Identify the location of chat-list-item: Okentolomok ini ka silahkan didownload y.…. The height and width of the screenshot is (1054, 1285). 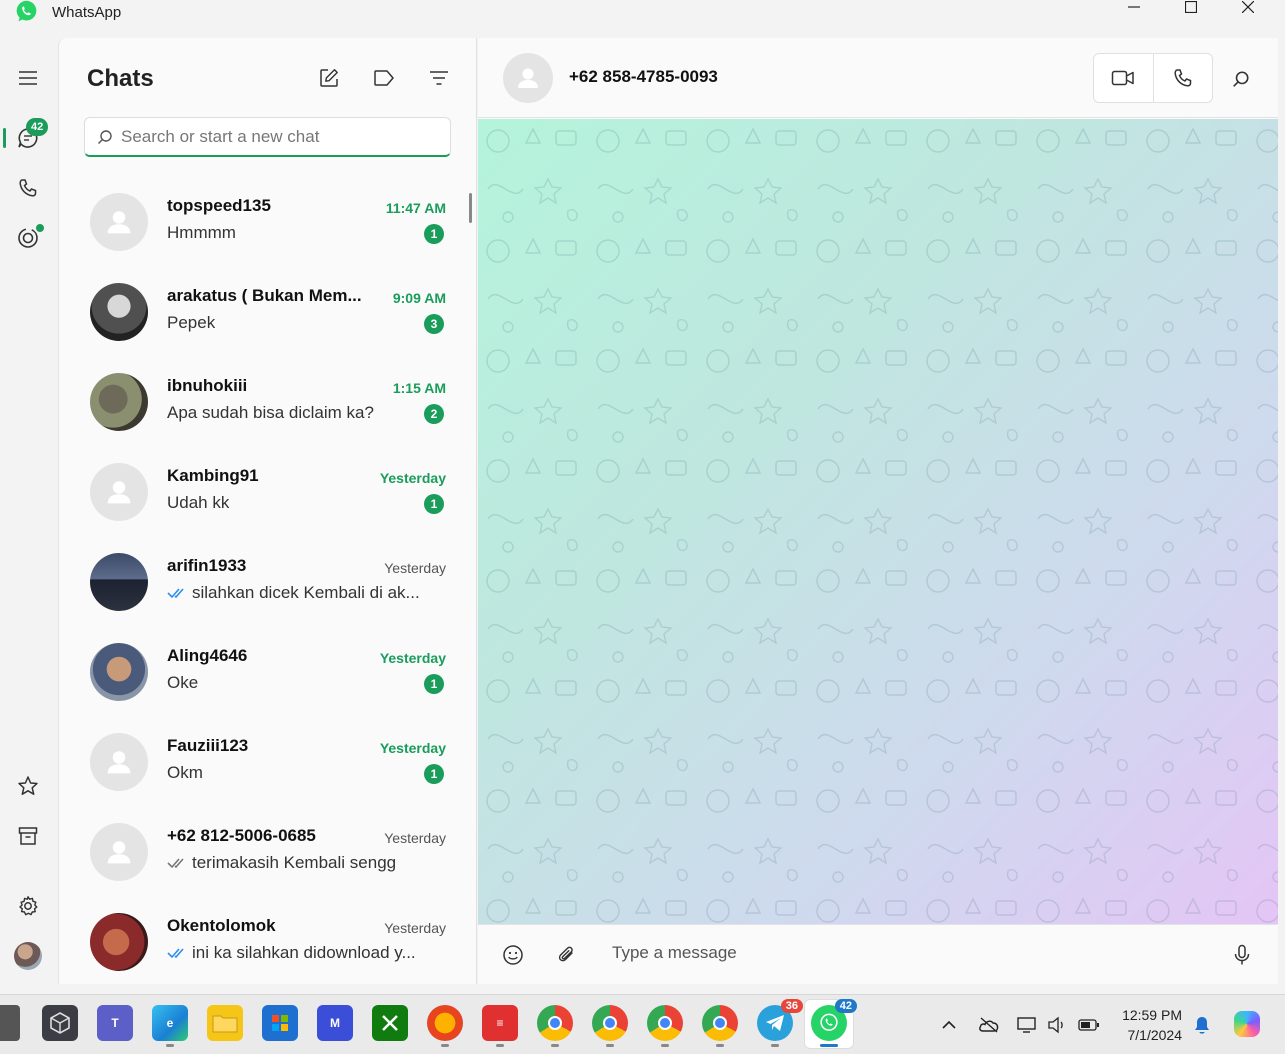
(269, 948).